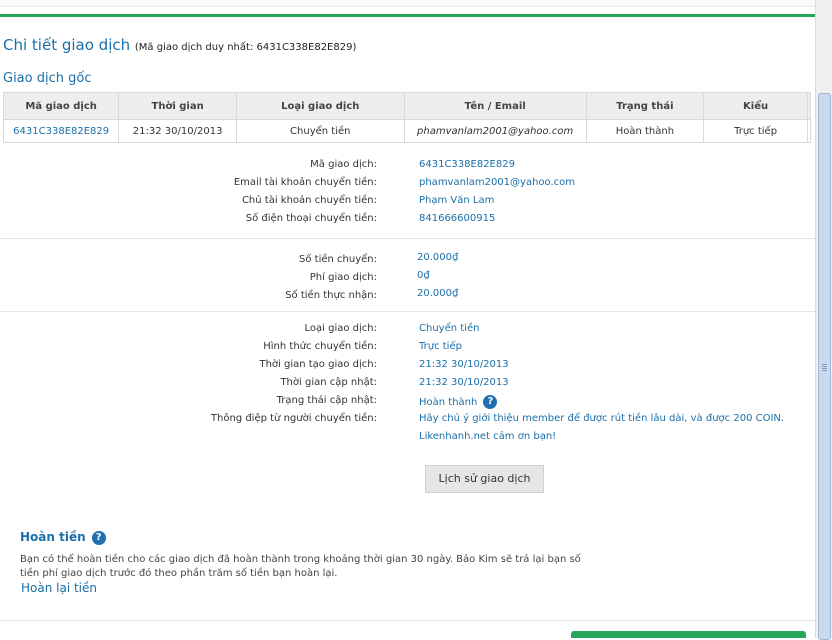 The height and width of the screenshot is (640, 832). Describe the element at coordinates (457, 218) in the screenshot. I see `value-phone: 841666600915` at that location.